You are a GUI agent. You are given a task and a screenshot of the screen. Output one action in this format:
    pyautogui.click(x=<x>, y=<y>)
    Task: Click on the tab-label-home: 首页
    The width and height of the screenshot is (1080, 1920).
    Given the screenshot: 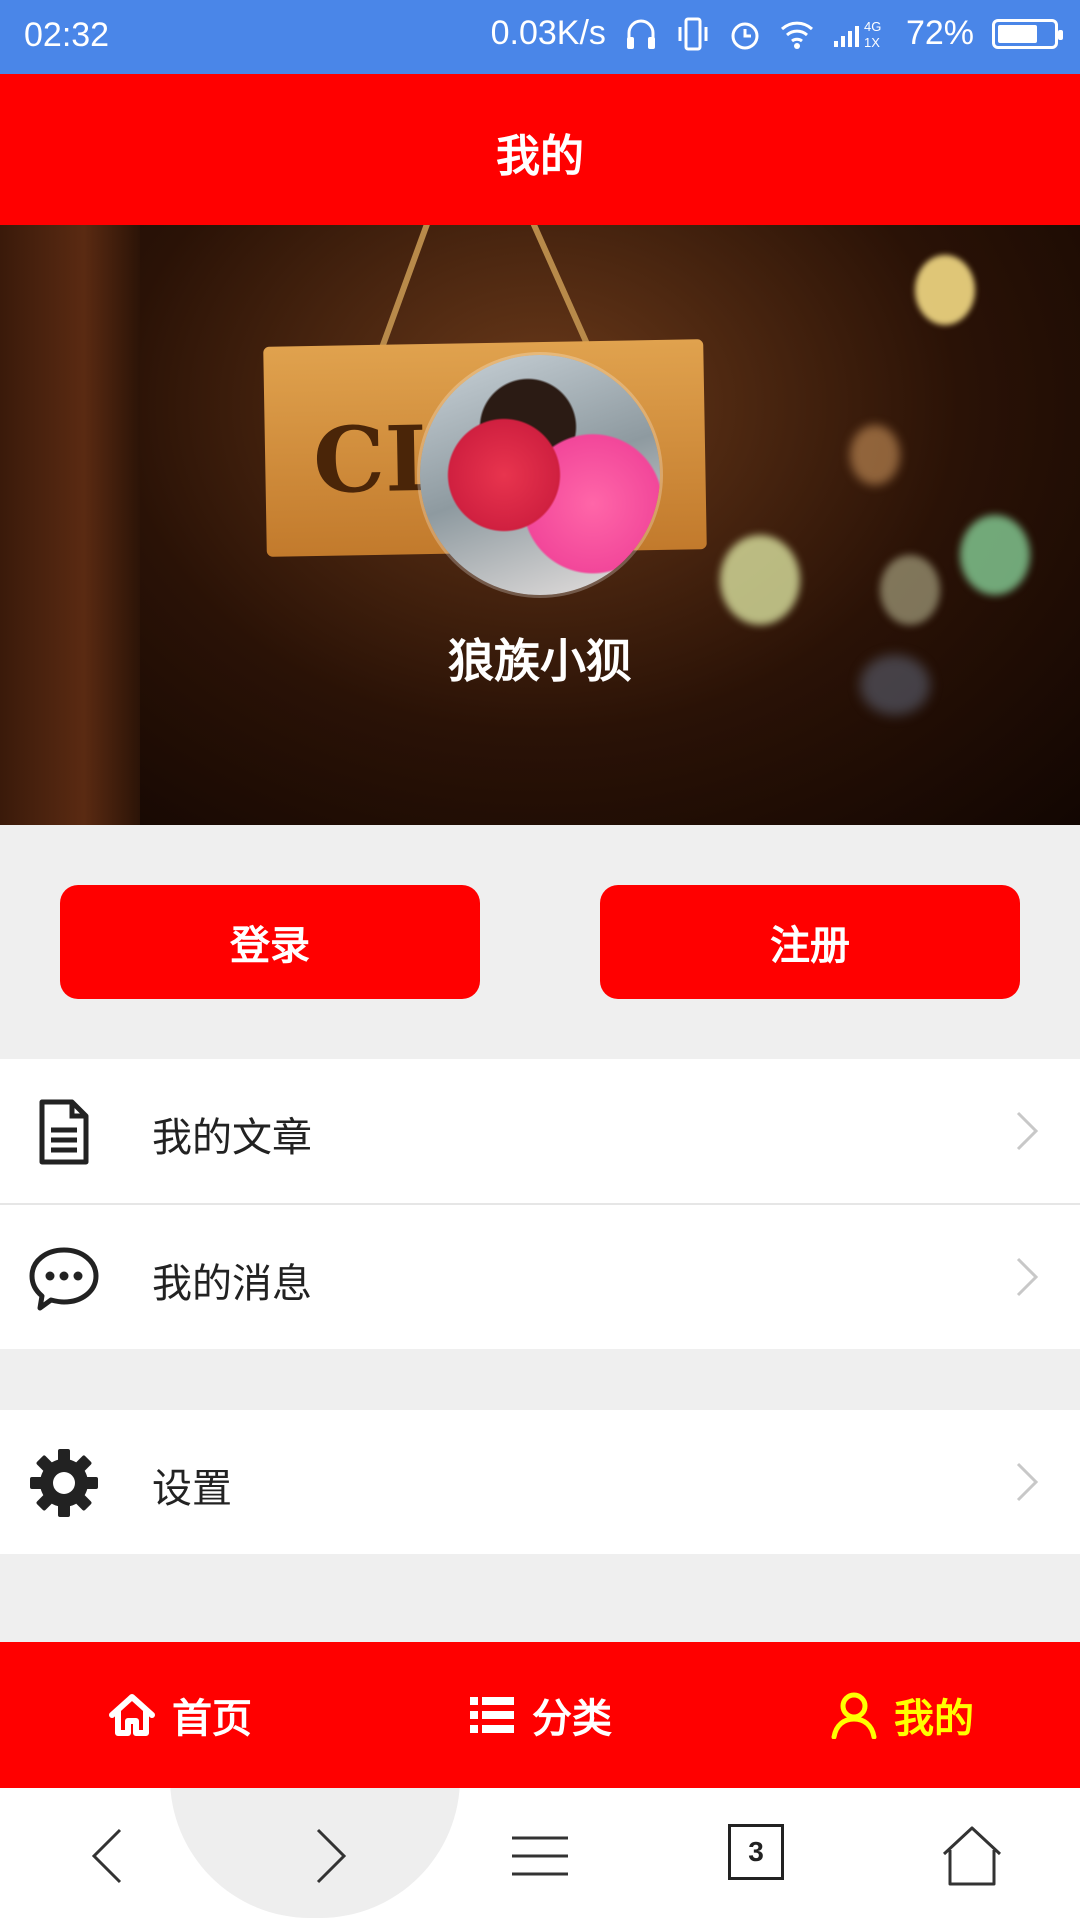 What is the action you would take?
    pyautogui.click(x=212, y=1719)
    